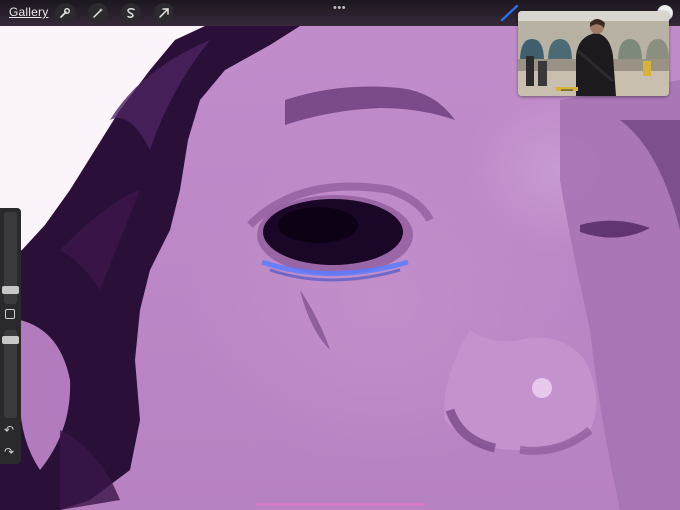 This screenshot has width=680, height=510. I want to click on selection-s-icon, so click(131, 13).